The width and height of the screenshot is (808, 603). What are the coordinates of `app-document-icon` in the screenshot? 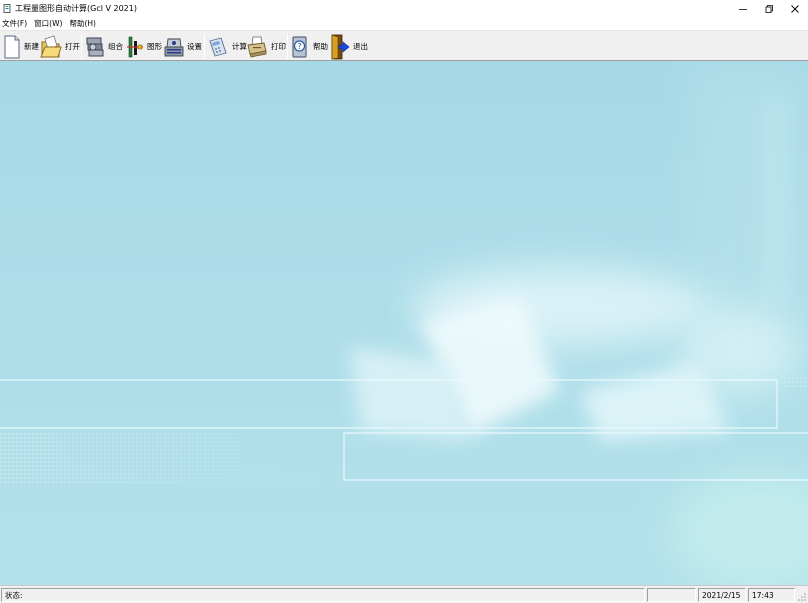 It's located at (7, 8).